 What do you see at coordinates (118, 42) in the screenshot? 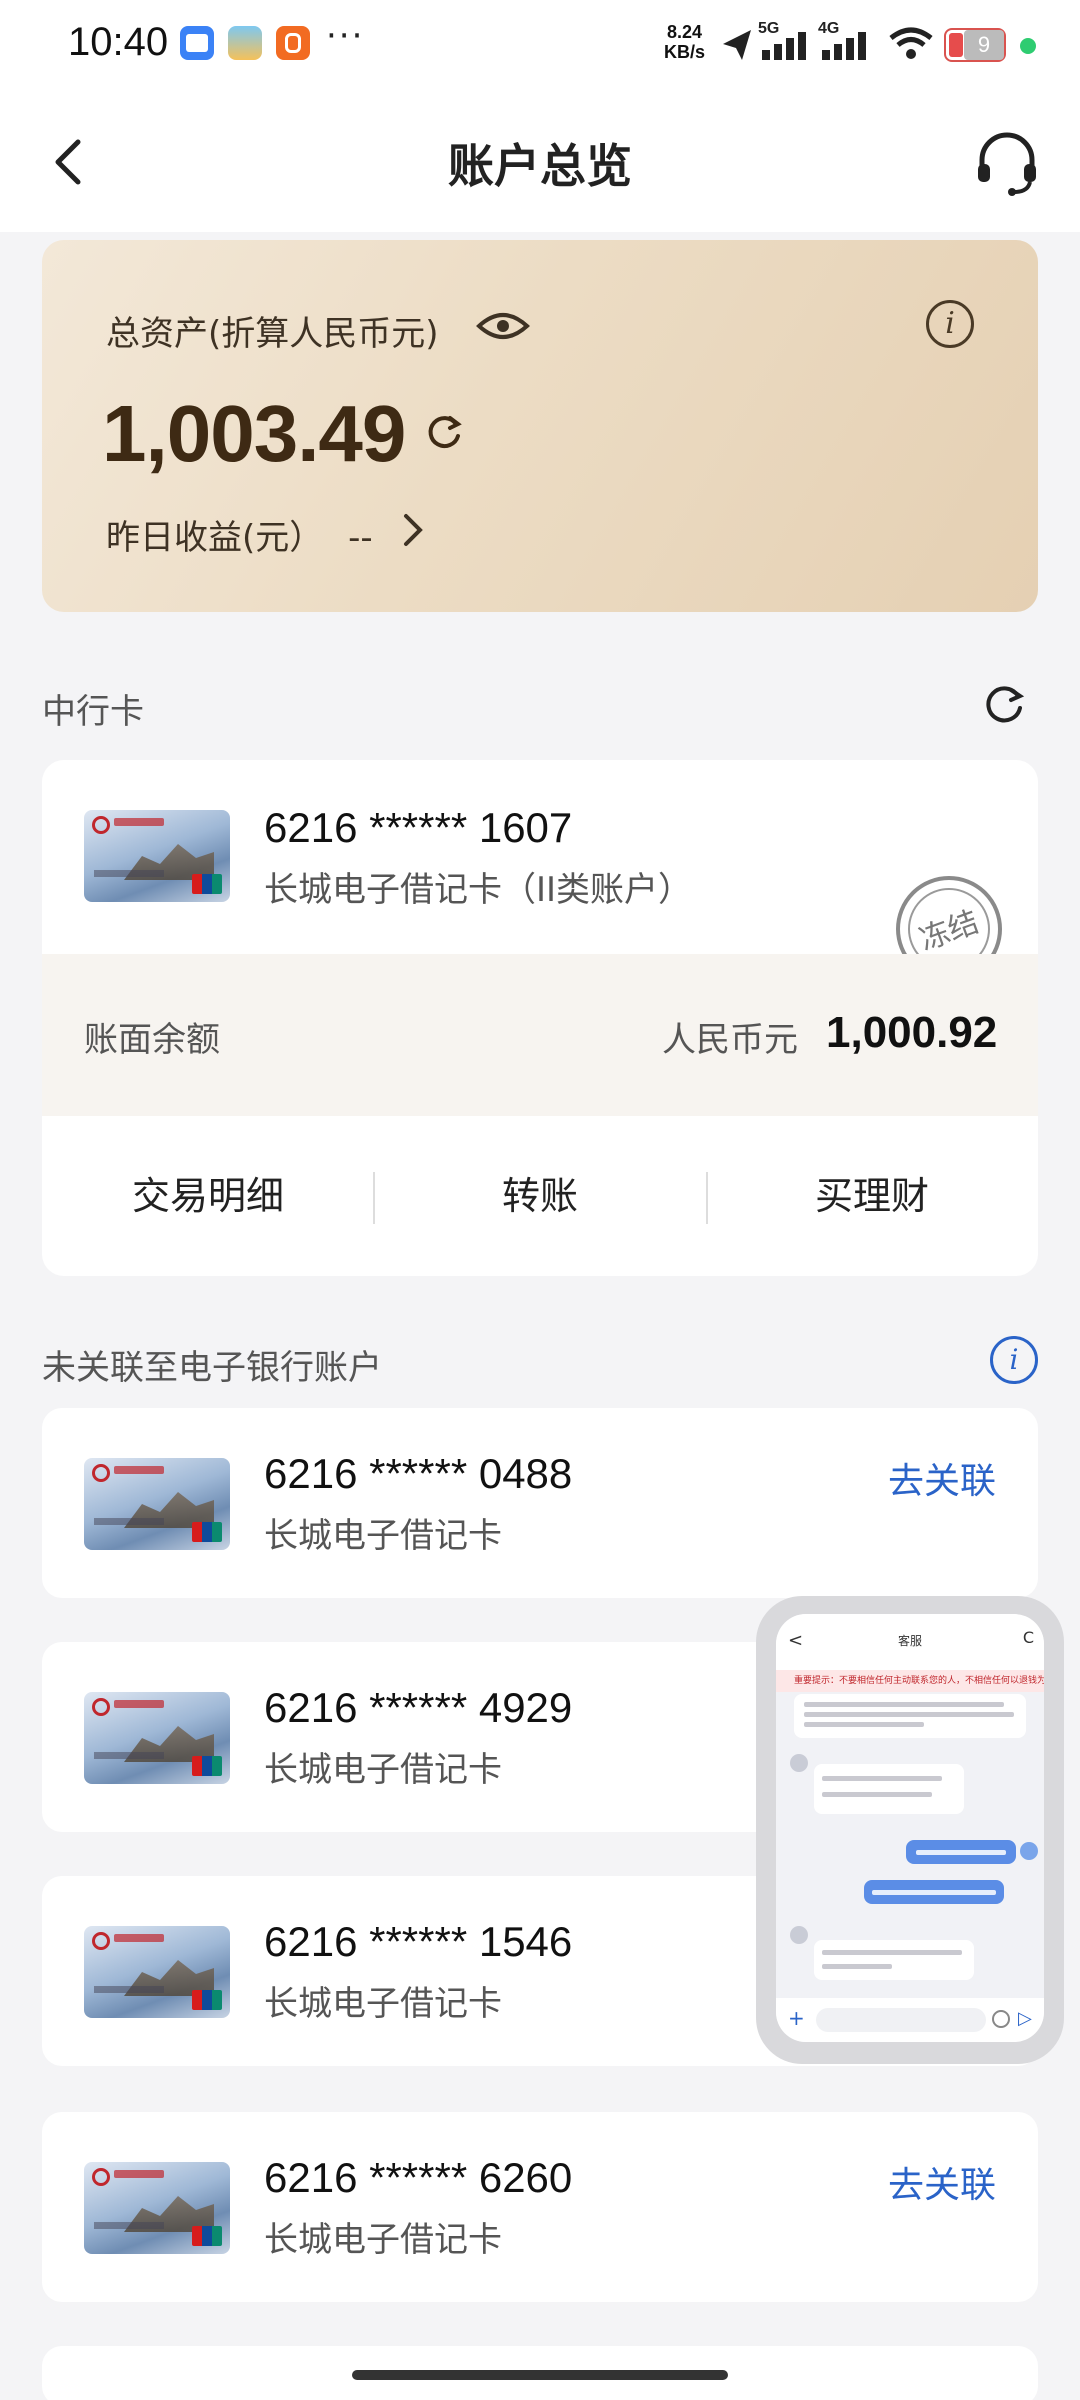
I see `status-time: 10:40` at bounding box center [118, 42].